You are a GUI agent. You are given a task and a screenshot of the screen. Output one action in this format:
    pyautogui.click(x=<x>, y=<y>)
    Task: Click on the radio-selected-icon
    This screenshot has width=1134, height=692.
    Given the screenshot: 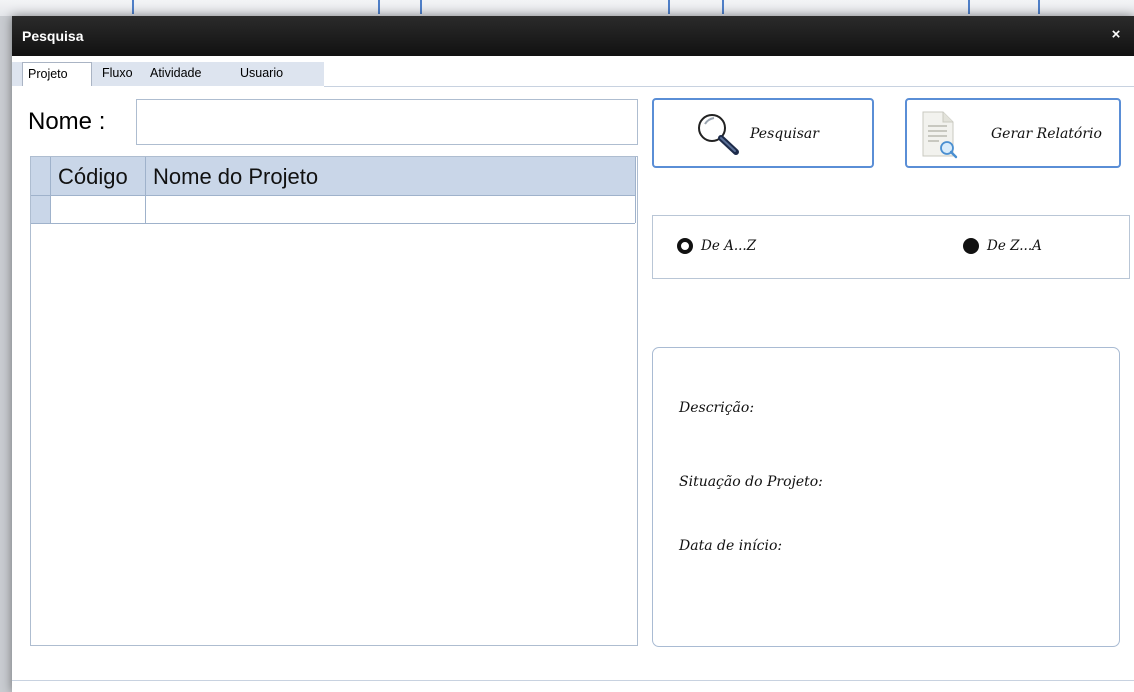 What is the action you would take?
    pyautogui.click(x=685, y=246)
    